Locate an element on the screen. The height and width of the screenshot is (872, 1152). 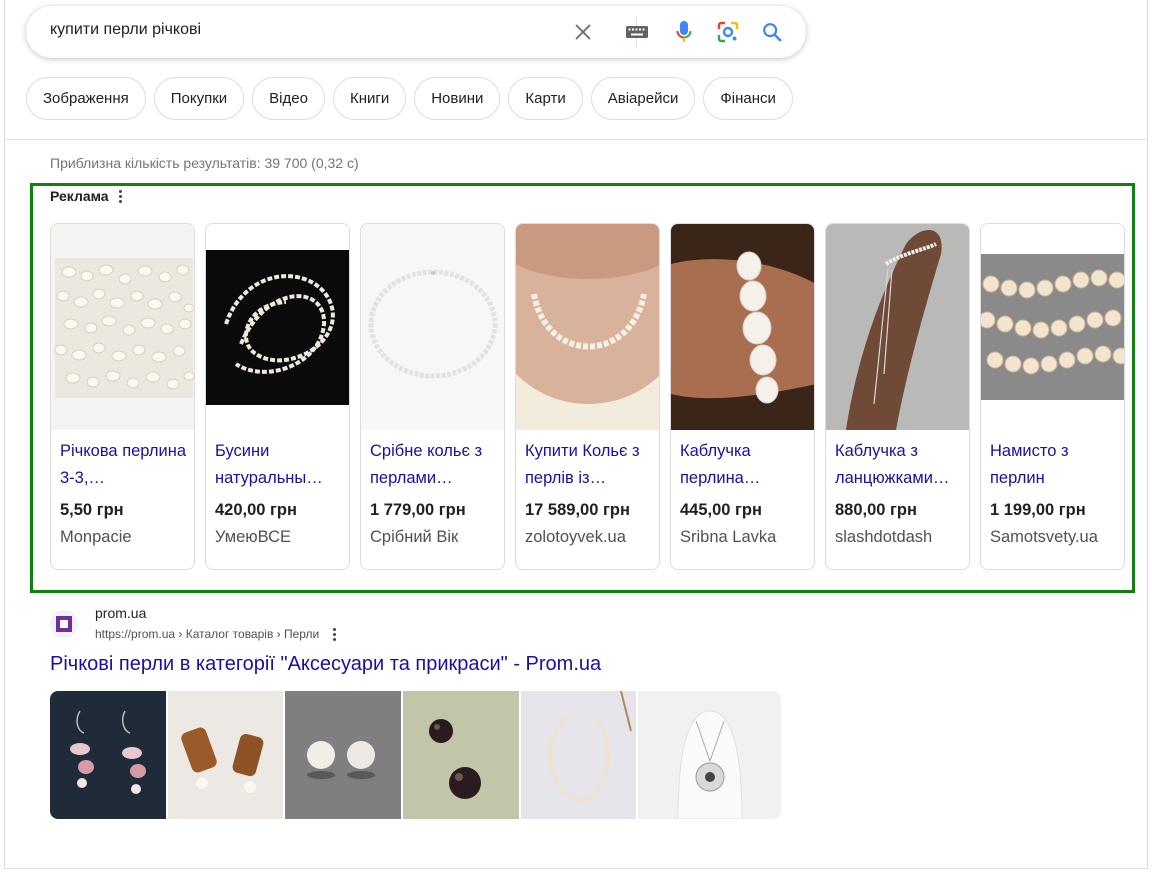
product-price: 1 199,00 грн is located at coordinates (1038, 510).